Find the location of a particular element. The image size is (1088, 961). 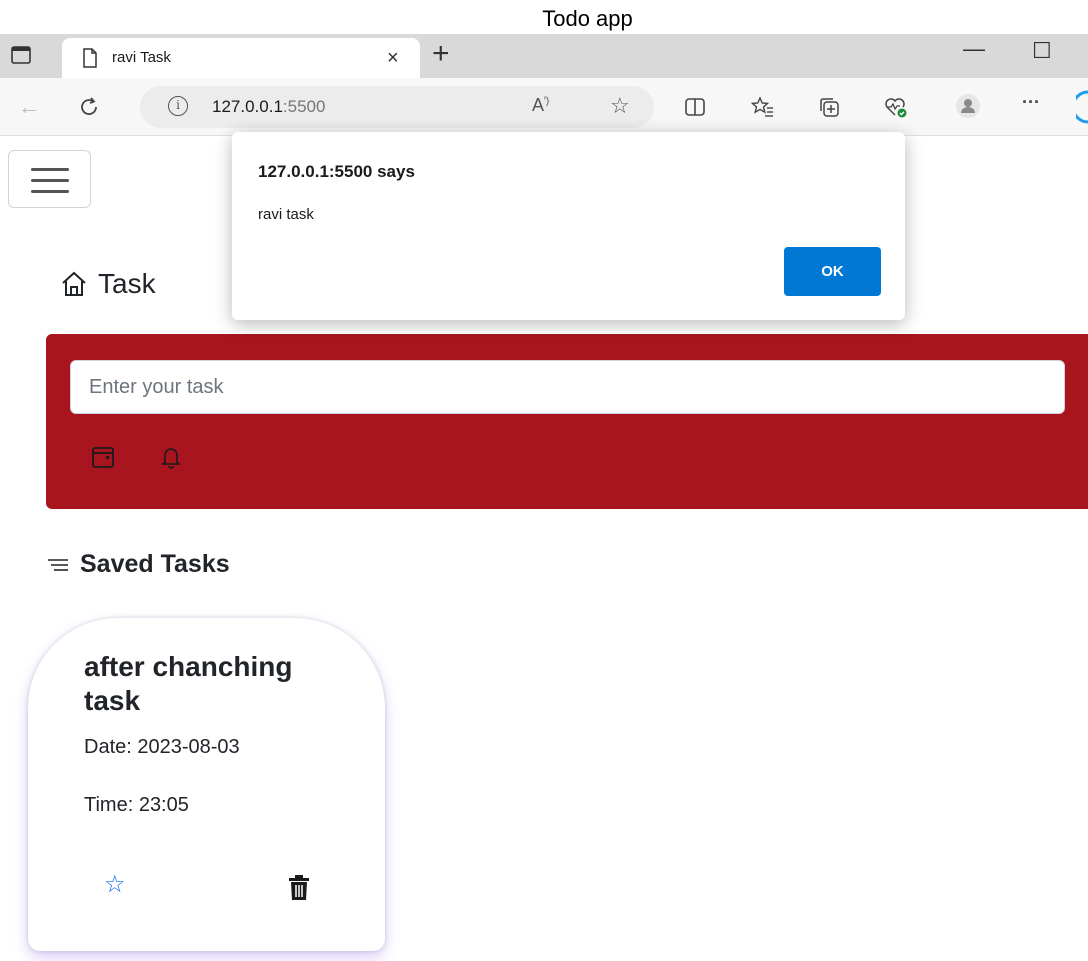

refresh-icon is located at coordinates (89, 107).